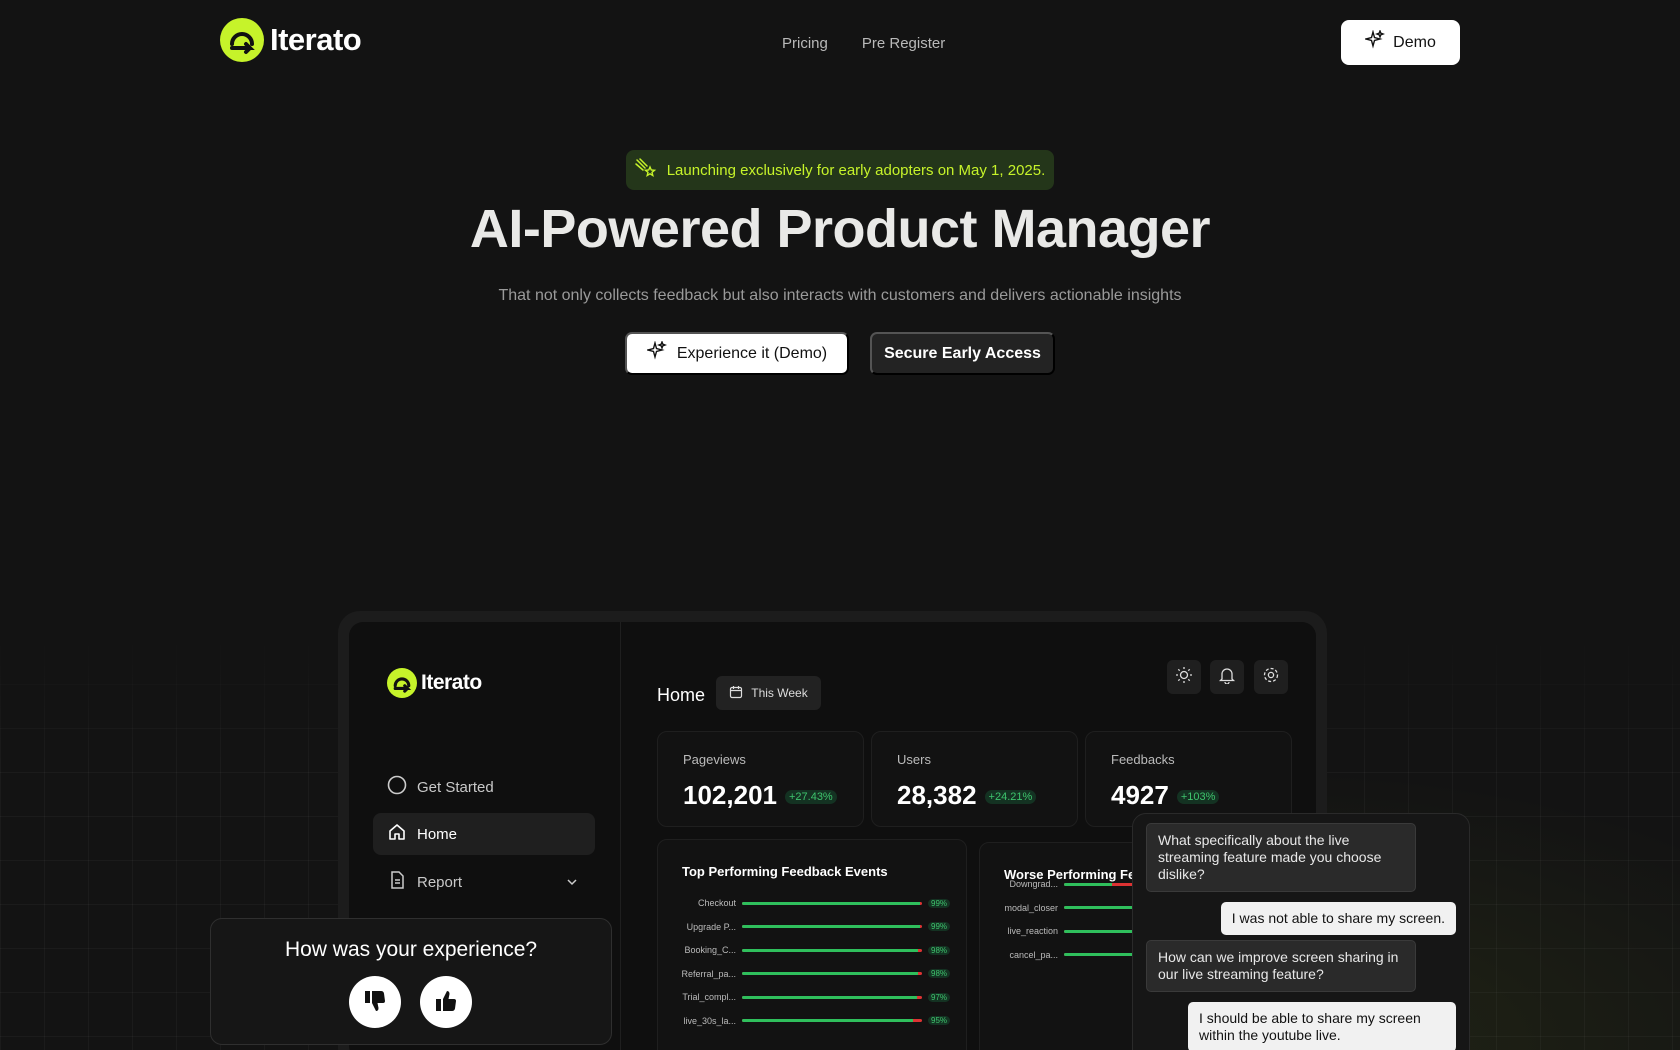  Describe the element at coordinates (716, 903) in the screenshot. I see `bar-label: Checkout` at that location.